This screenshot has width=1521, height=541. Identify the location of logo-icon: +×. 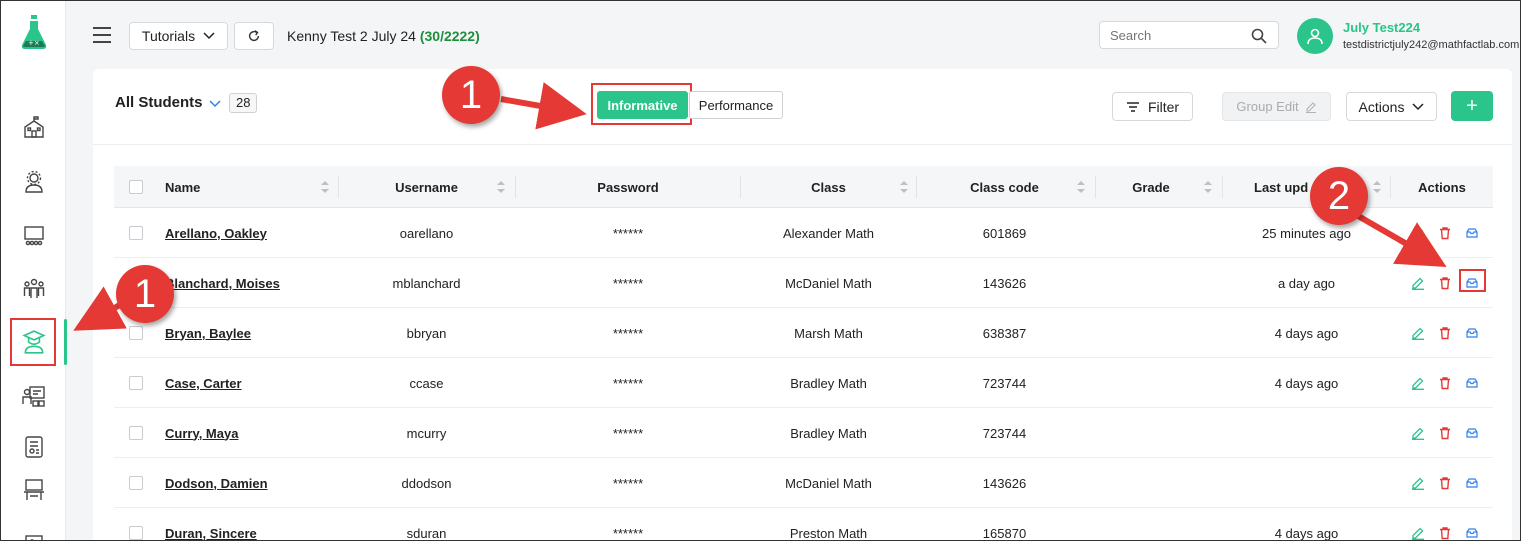
(34, 33).